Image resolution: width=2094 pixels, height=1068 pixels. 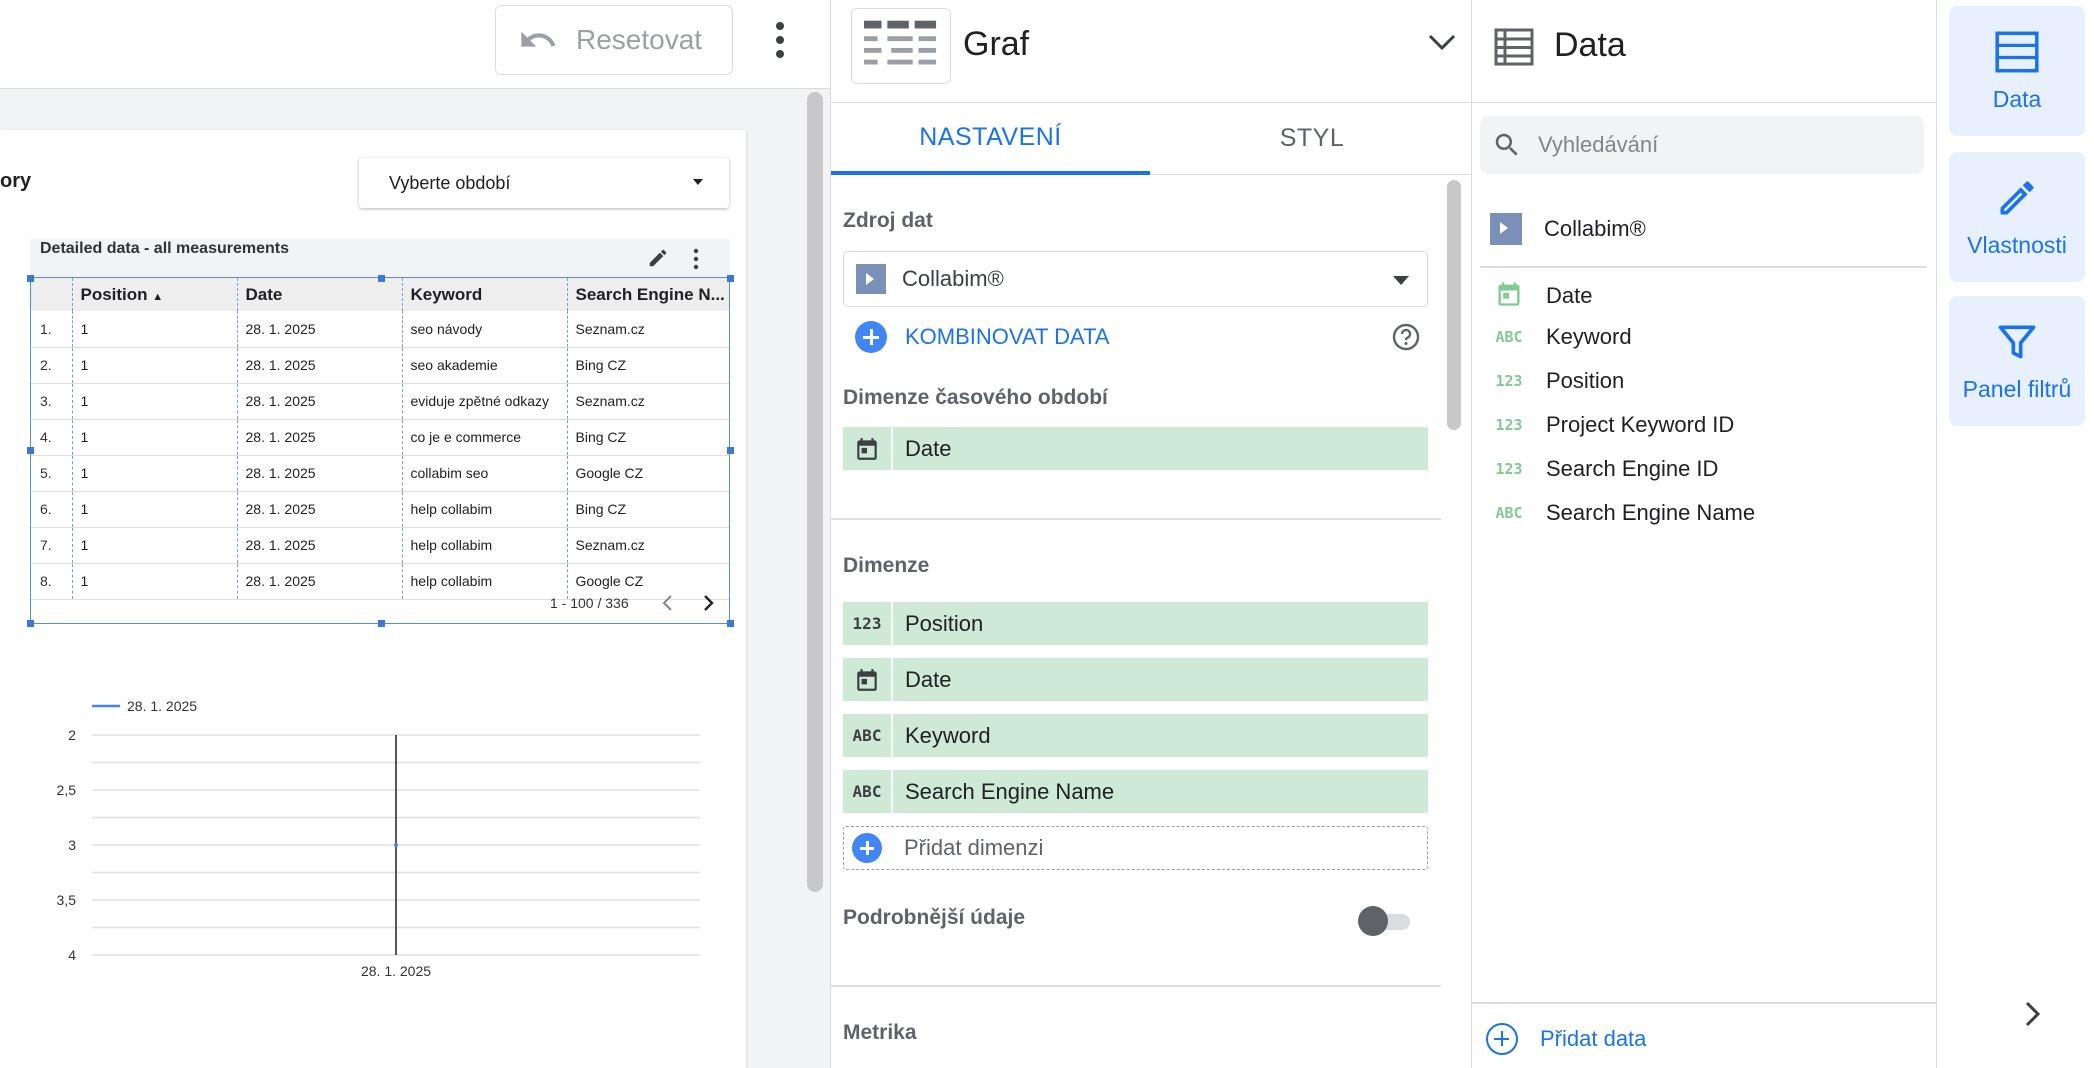 I want to click on field-name: Date, so click(x=1569, y=295).